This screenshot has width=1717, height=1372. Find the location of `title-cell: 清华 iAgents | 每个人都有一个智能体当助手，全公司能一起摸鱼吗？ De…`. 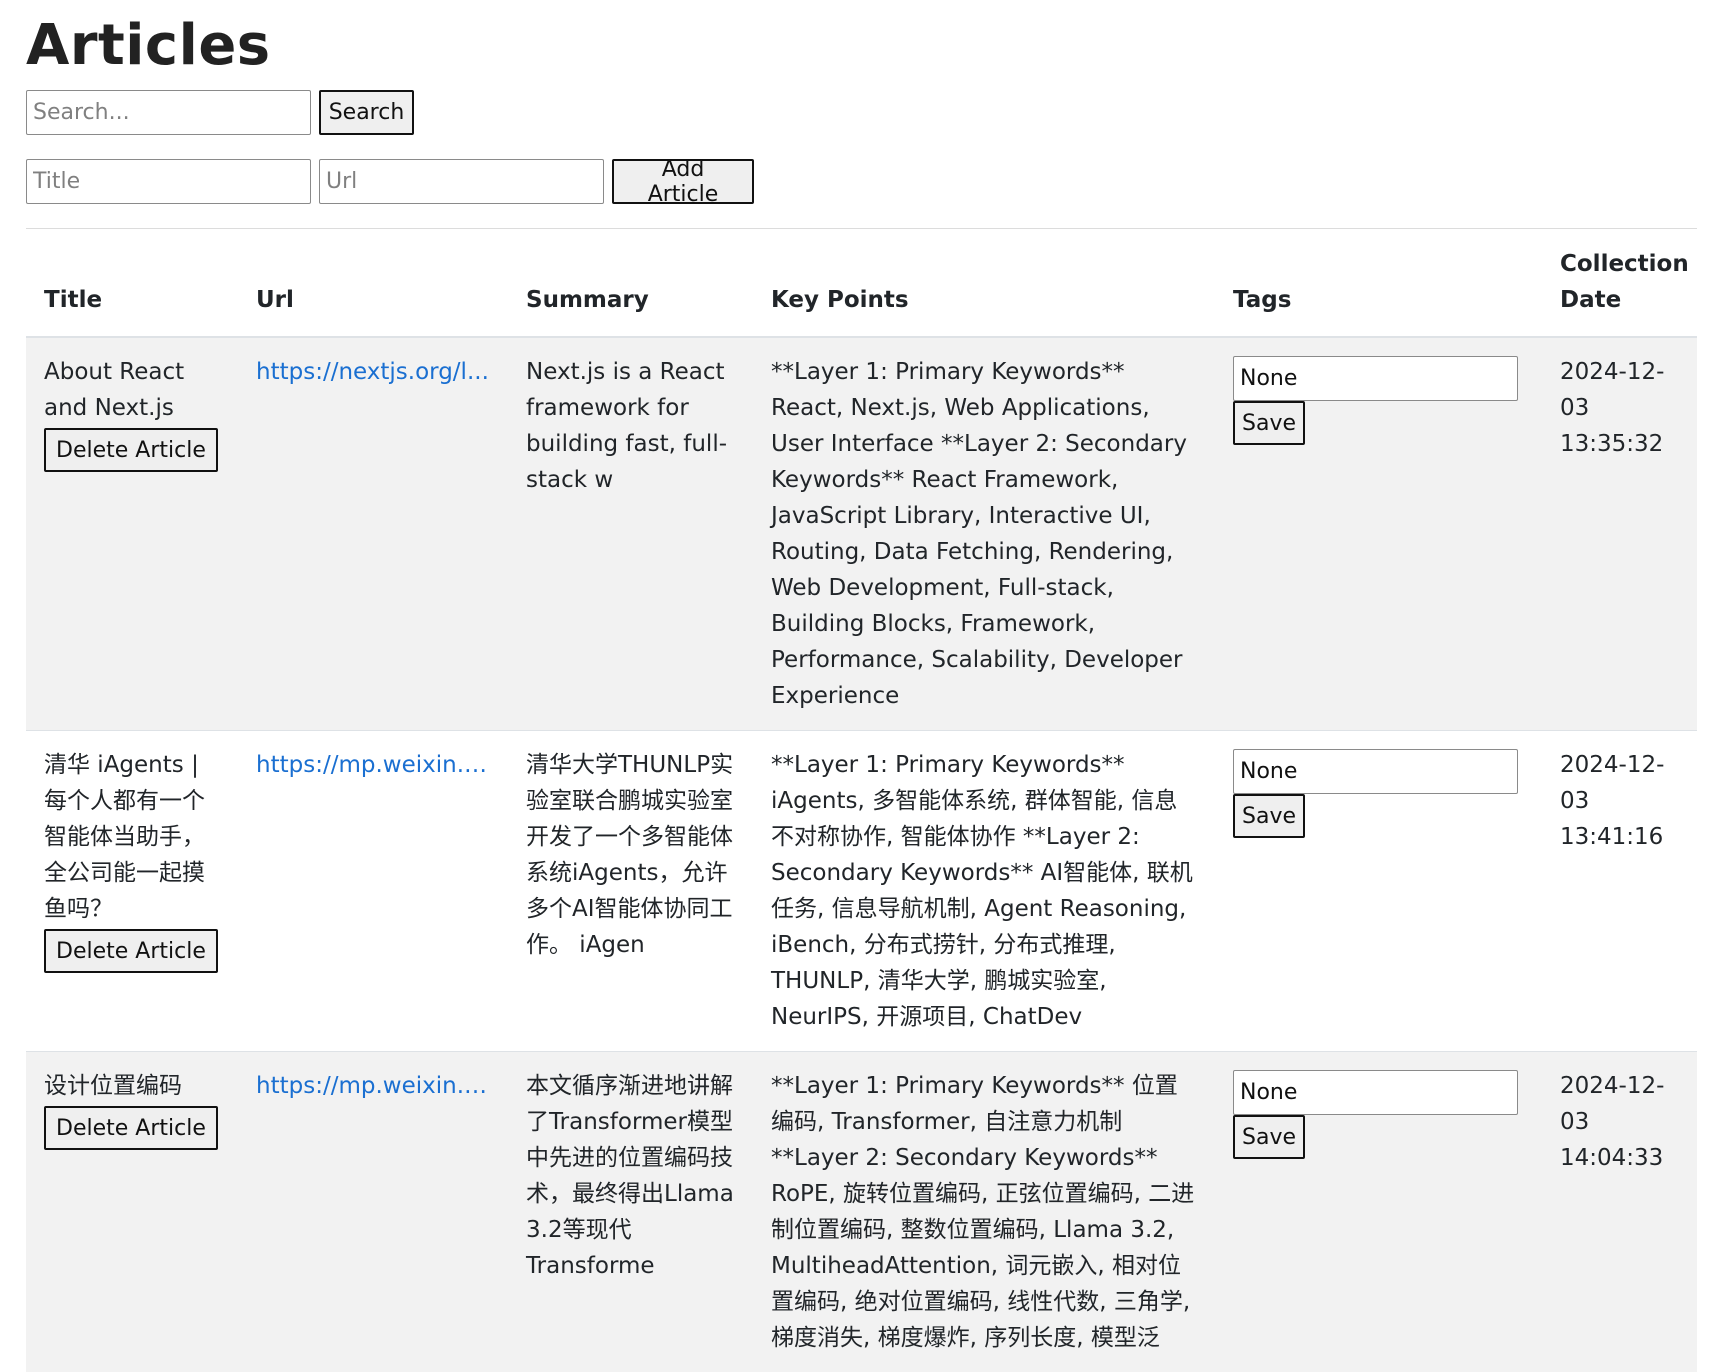

title-cell: 清华 iAgents | 每个人都有一个智能体当助手，全公司能一起摸鱼吗？ De… is located at coordinates (132, 891).